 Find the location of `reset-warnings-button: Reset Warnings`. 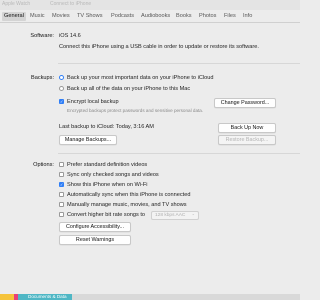

reset-warnings-button: Reset Warnings is located at coordinates (95, 240).